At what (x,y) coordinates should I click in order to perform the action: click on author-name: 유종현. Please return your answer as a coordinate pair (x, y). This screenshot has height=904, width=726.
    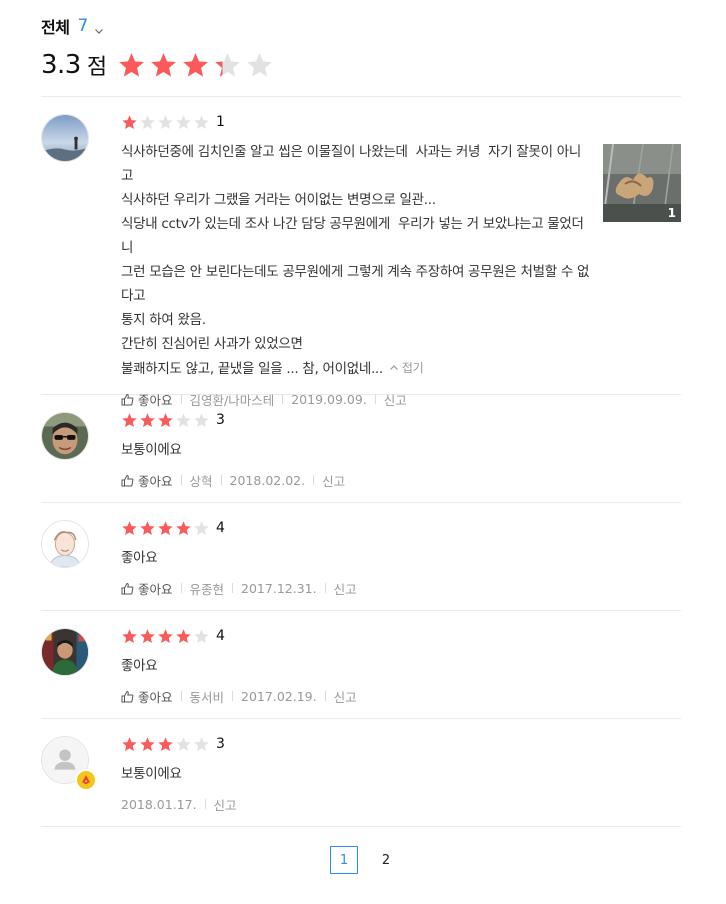
    Looking at the image, I should click on (207, 588).